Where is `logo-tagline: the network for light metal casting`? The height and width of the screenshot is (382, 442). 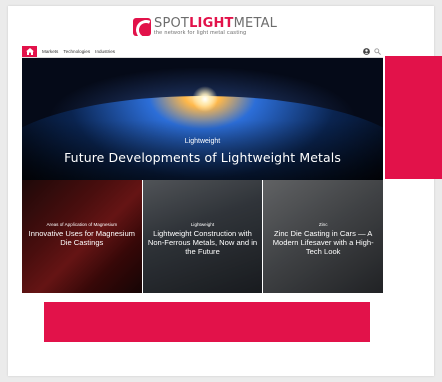
logo-tagline: the network for light metal casting is located at coordinates (200, 33).